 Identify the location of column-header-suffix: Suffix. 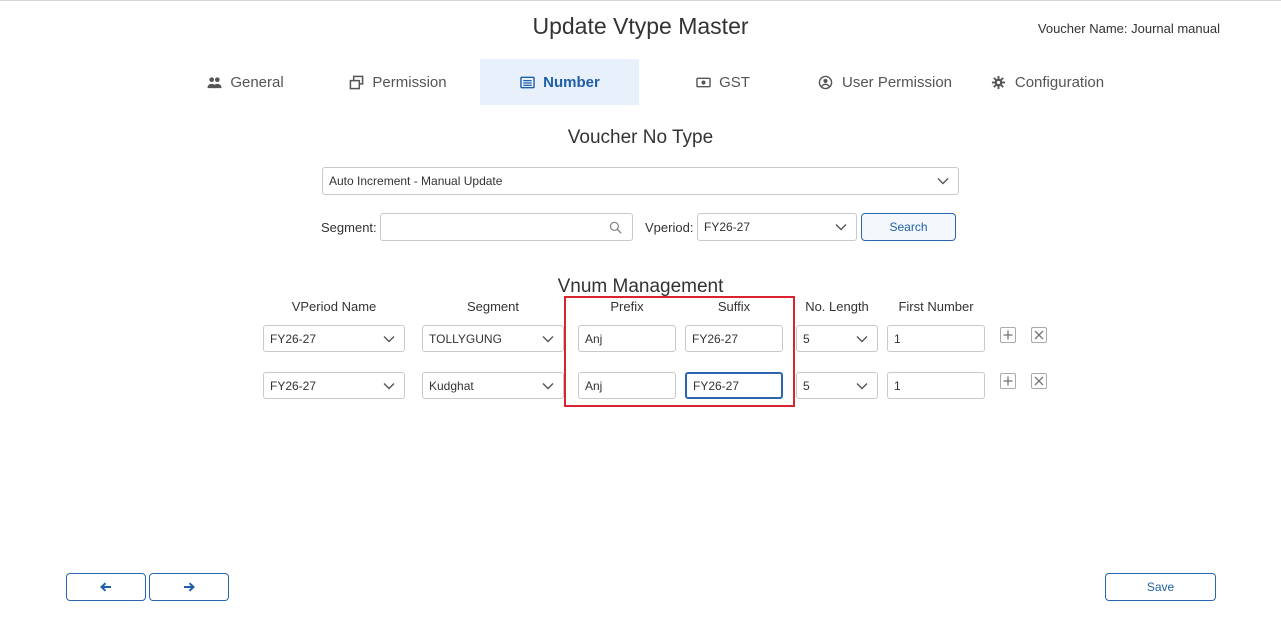
(734, 306).